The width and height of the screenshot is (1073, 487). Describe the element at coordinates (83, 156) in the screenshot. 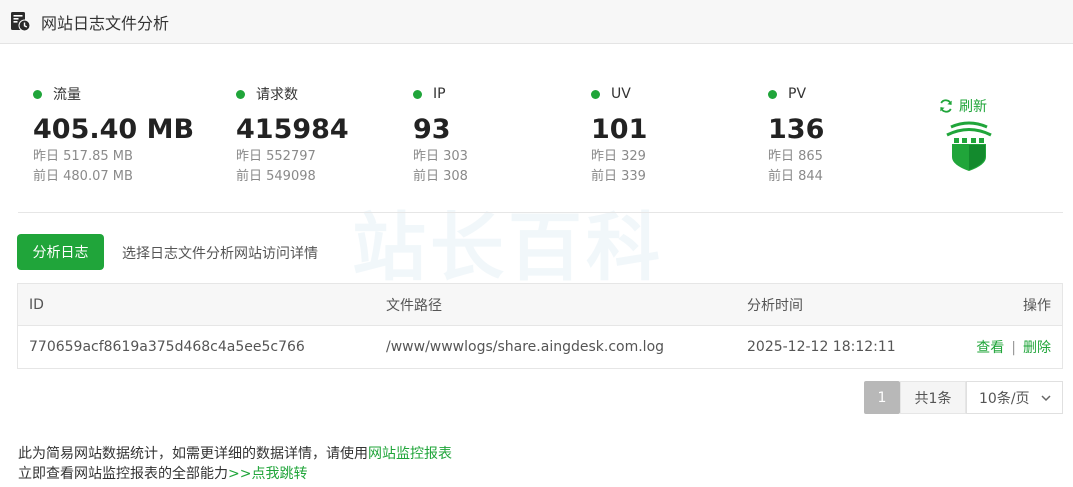

I see `stat-yesterday: 昨日 517.85 MB` at that location.